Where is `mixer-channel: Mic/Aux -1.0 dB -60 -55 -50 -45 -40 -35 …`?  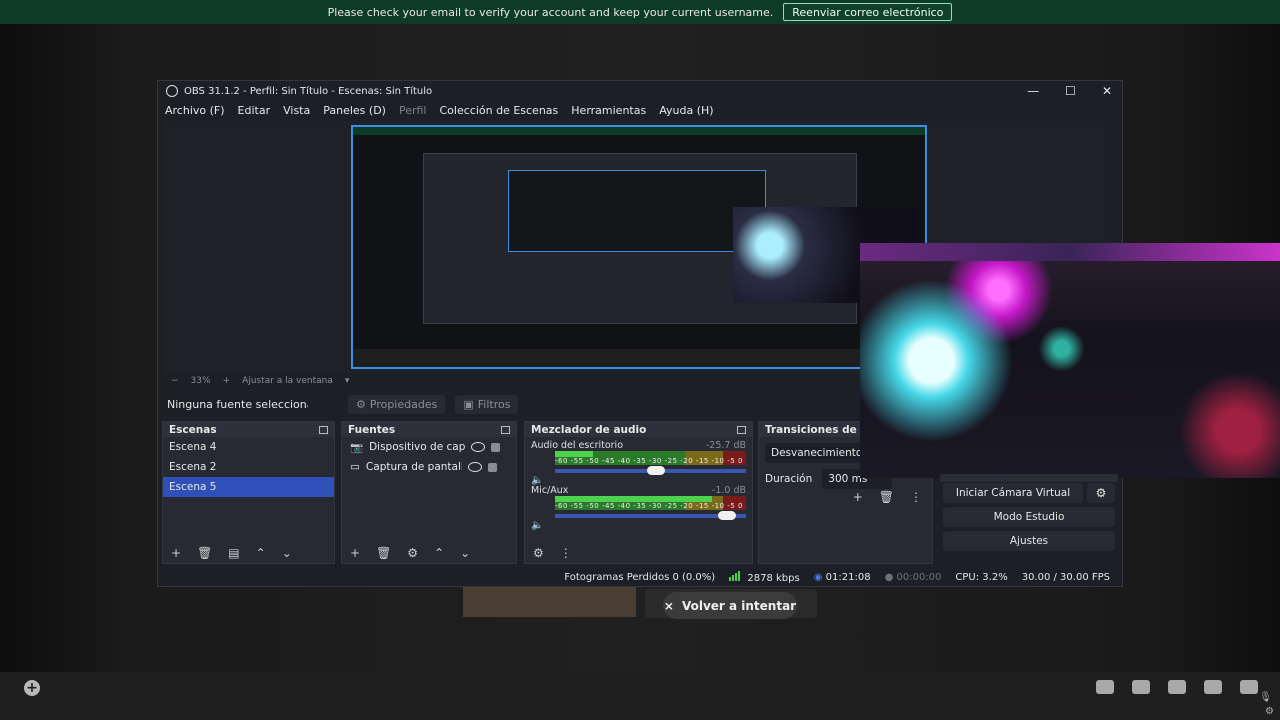 mixer-channel: Mic/Aux -1.0 dB -60 -55 -50 -45 -40 -35 … is located at coordinates (638, 506).